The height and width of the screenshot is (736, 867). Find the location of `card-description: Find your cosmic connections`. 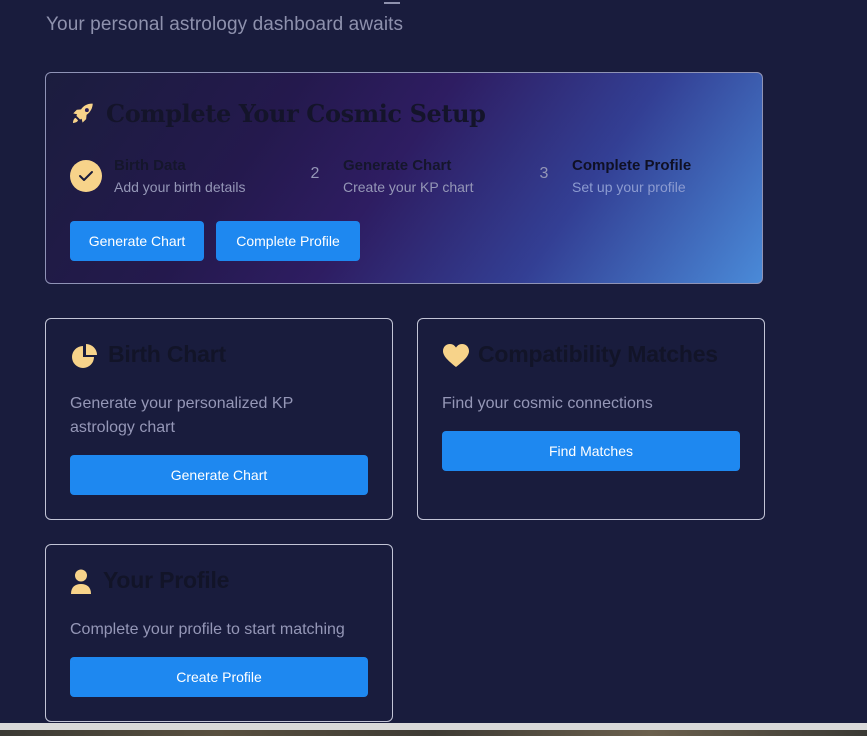

card-description: Find your cosmic connections is located at coordinates (547, 403).